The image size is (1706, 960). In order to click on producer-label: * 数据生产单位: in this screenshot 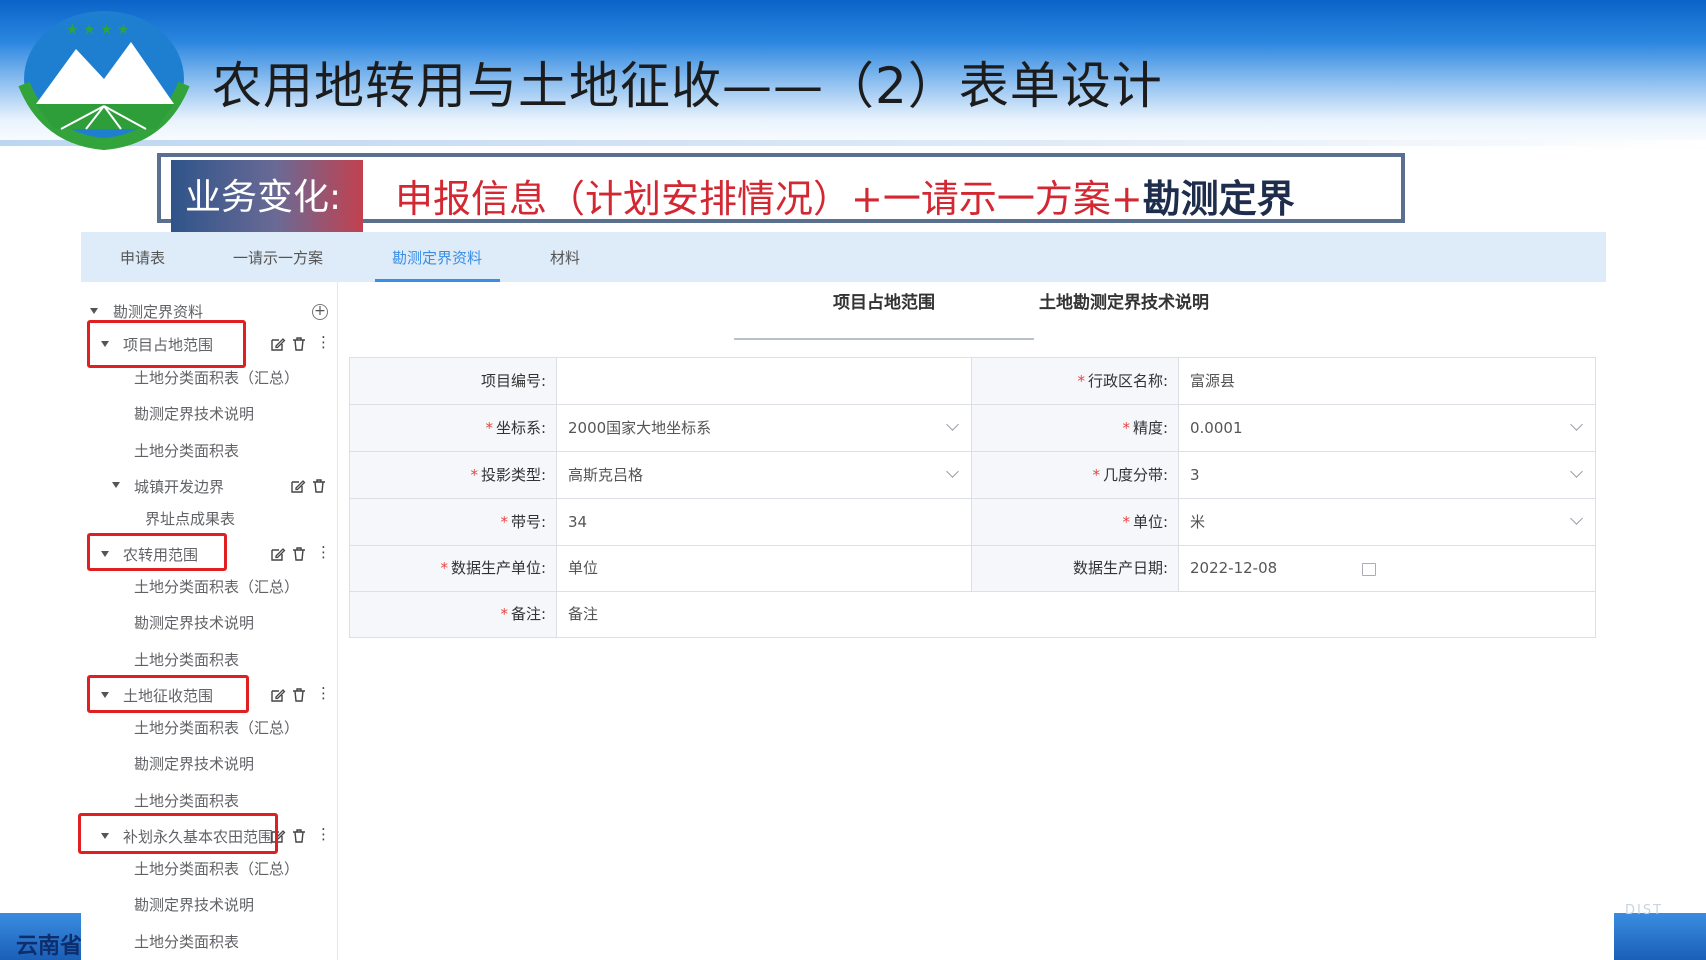, I will do `click(453, 569)`.